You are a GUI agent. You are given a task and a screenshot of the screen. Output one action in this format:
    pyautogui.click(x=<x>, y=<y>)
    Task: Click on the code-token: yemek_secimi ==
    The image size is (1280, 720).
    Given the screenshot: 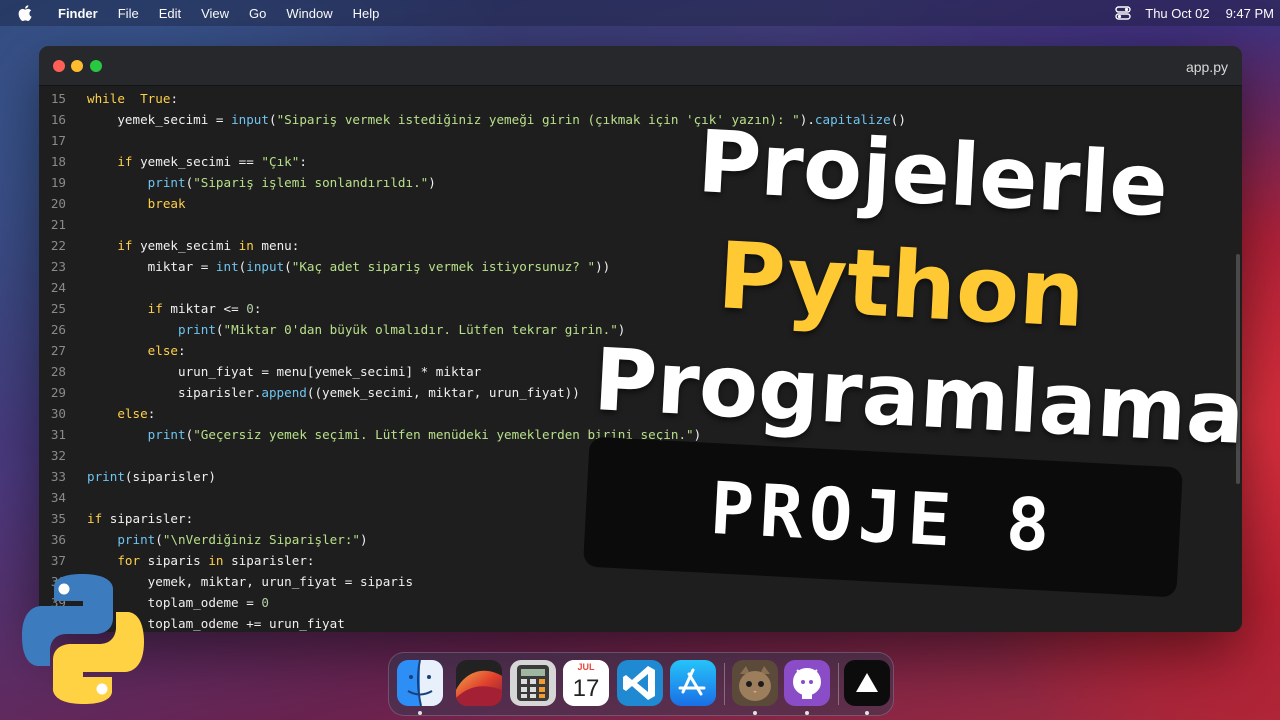 What is the action you would take?
    pyautogui.click(x=197, y=161)
    